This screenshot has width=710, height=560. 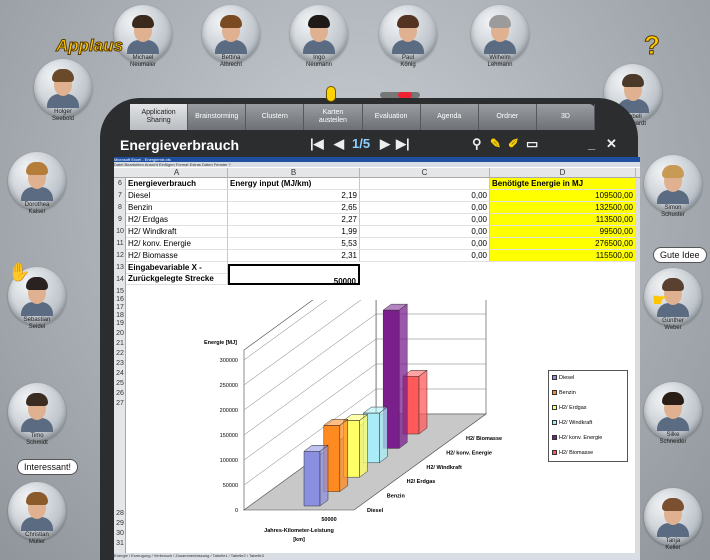 I want to click on screen-icon: ▭, so click(x=532, y=144).